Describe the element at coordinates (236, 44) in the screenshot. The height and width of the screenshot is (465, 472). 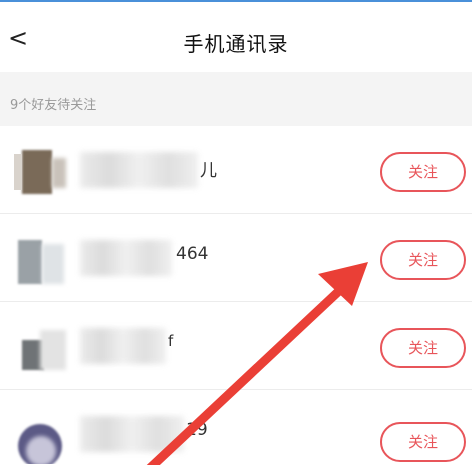
I see `page-title: 手机通讯录` at that location.